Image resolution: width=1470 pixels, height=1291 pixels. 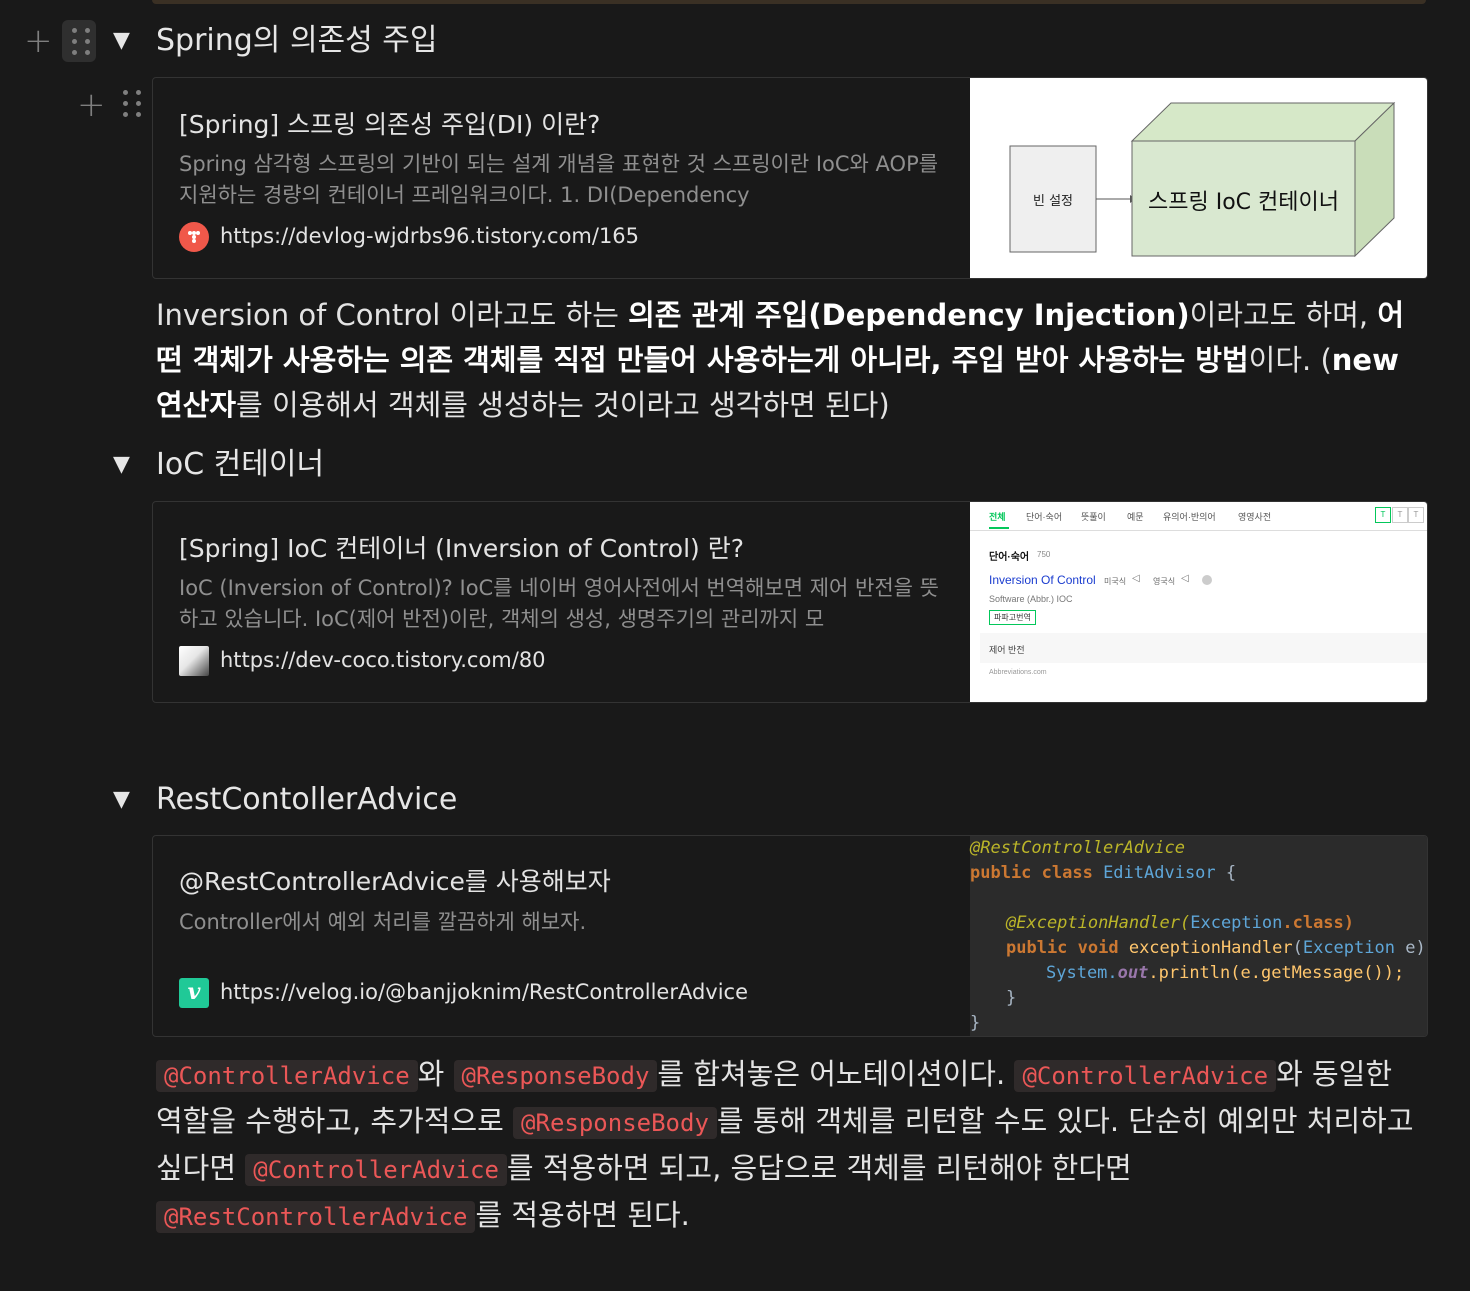 I want to click on add-block-plus-icon-2: +, so click(x=91, y=105).